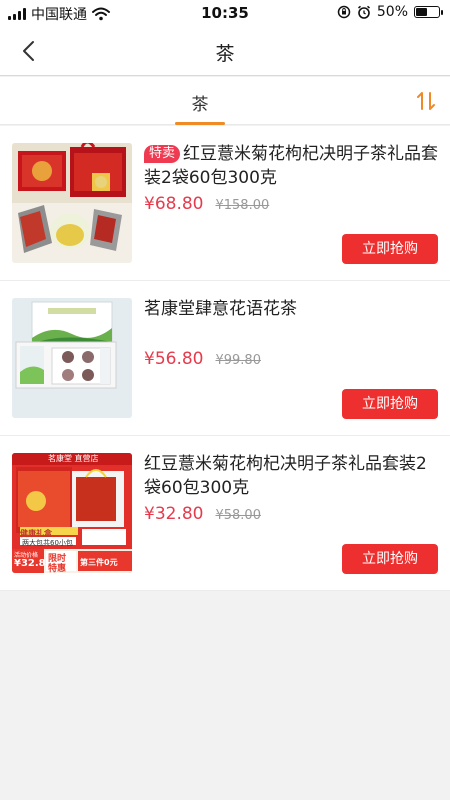  I want to click on tab-tea: 茶, so click(200, 101).